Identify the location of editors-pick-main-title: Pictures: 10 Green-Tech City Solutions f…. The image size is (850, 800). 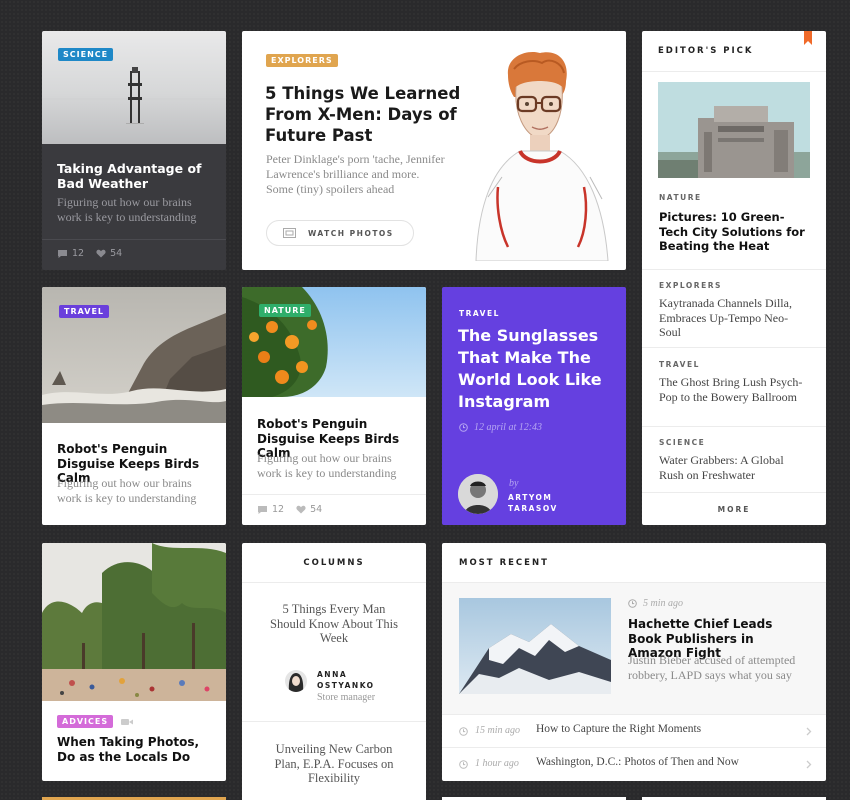
(734, 232).